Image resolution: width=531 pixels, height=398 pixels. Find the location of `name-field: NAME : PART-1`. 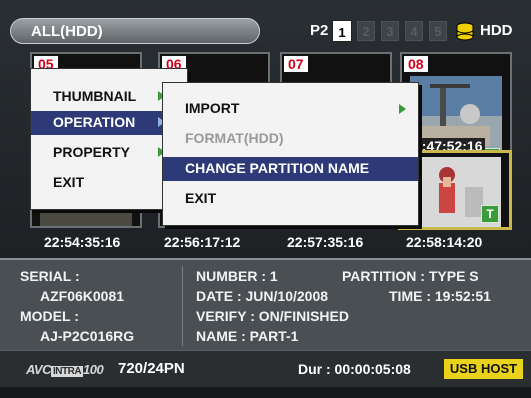

name-field: NAME : PART-1 is located at coordinates (247, 336).